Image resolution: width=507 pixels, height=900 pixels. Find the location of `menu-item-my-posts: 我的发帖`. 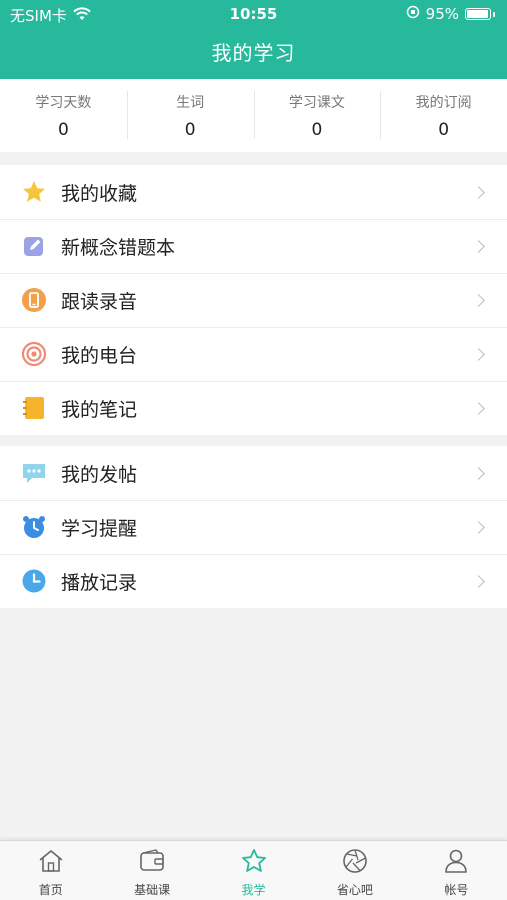

menu-item-my-posts: 我的发帖 is located at coordinates (253, 473).